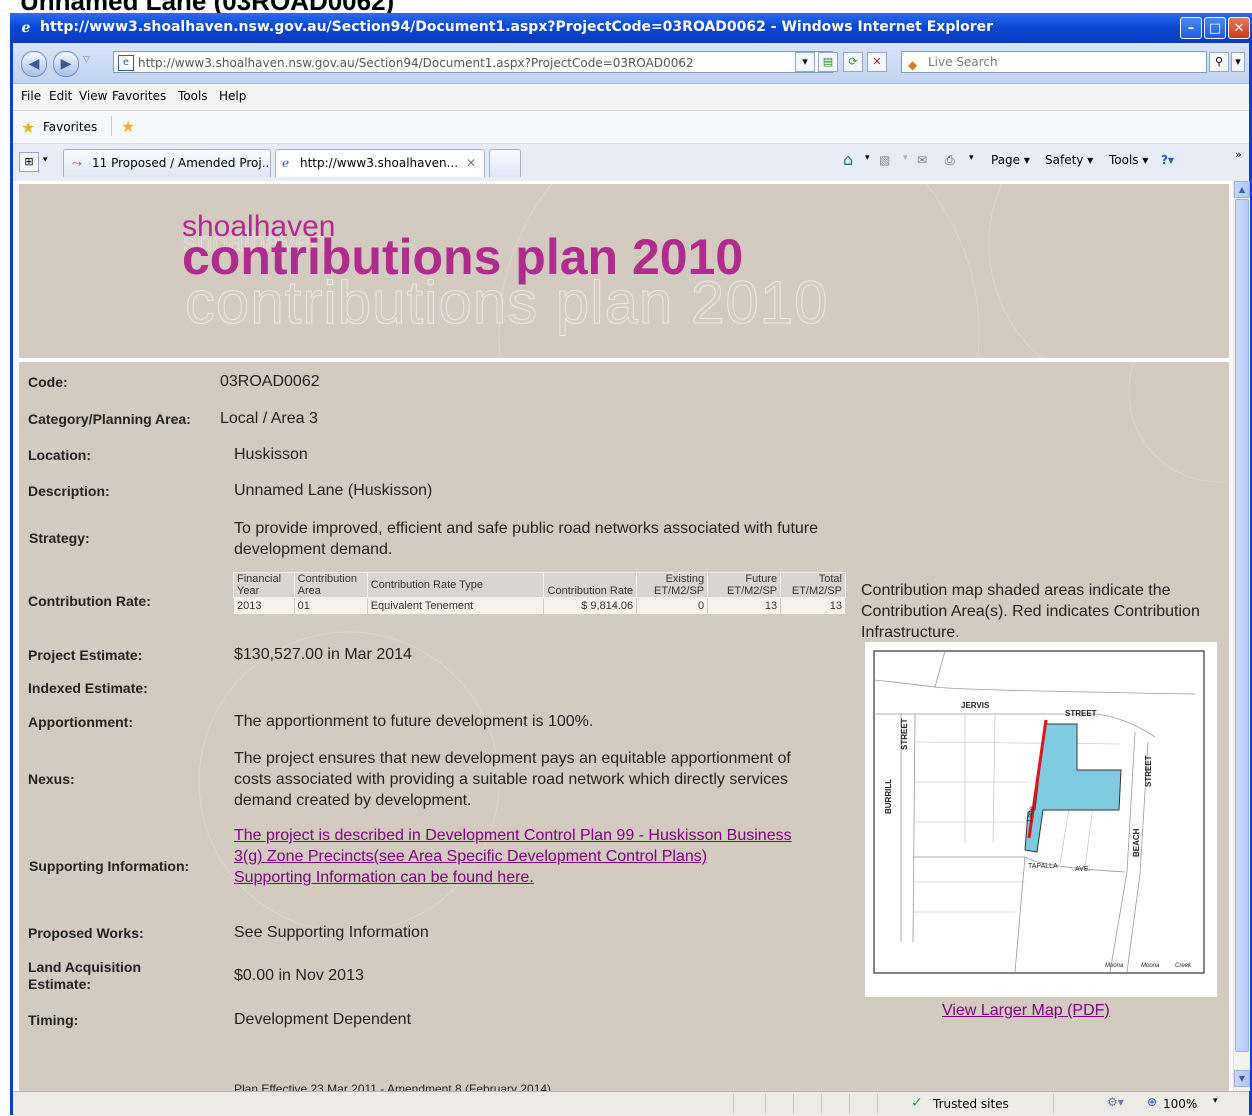 The image size is (1252, 1116). Describe the element at coordinates (1215, 1101) in the screenshot. I see `zoom-dropdown-icon: ▾` at that location.